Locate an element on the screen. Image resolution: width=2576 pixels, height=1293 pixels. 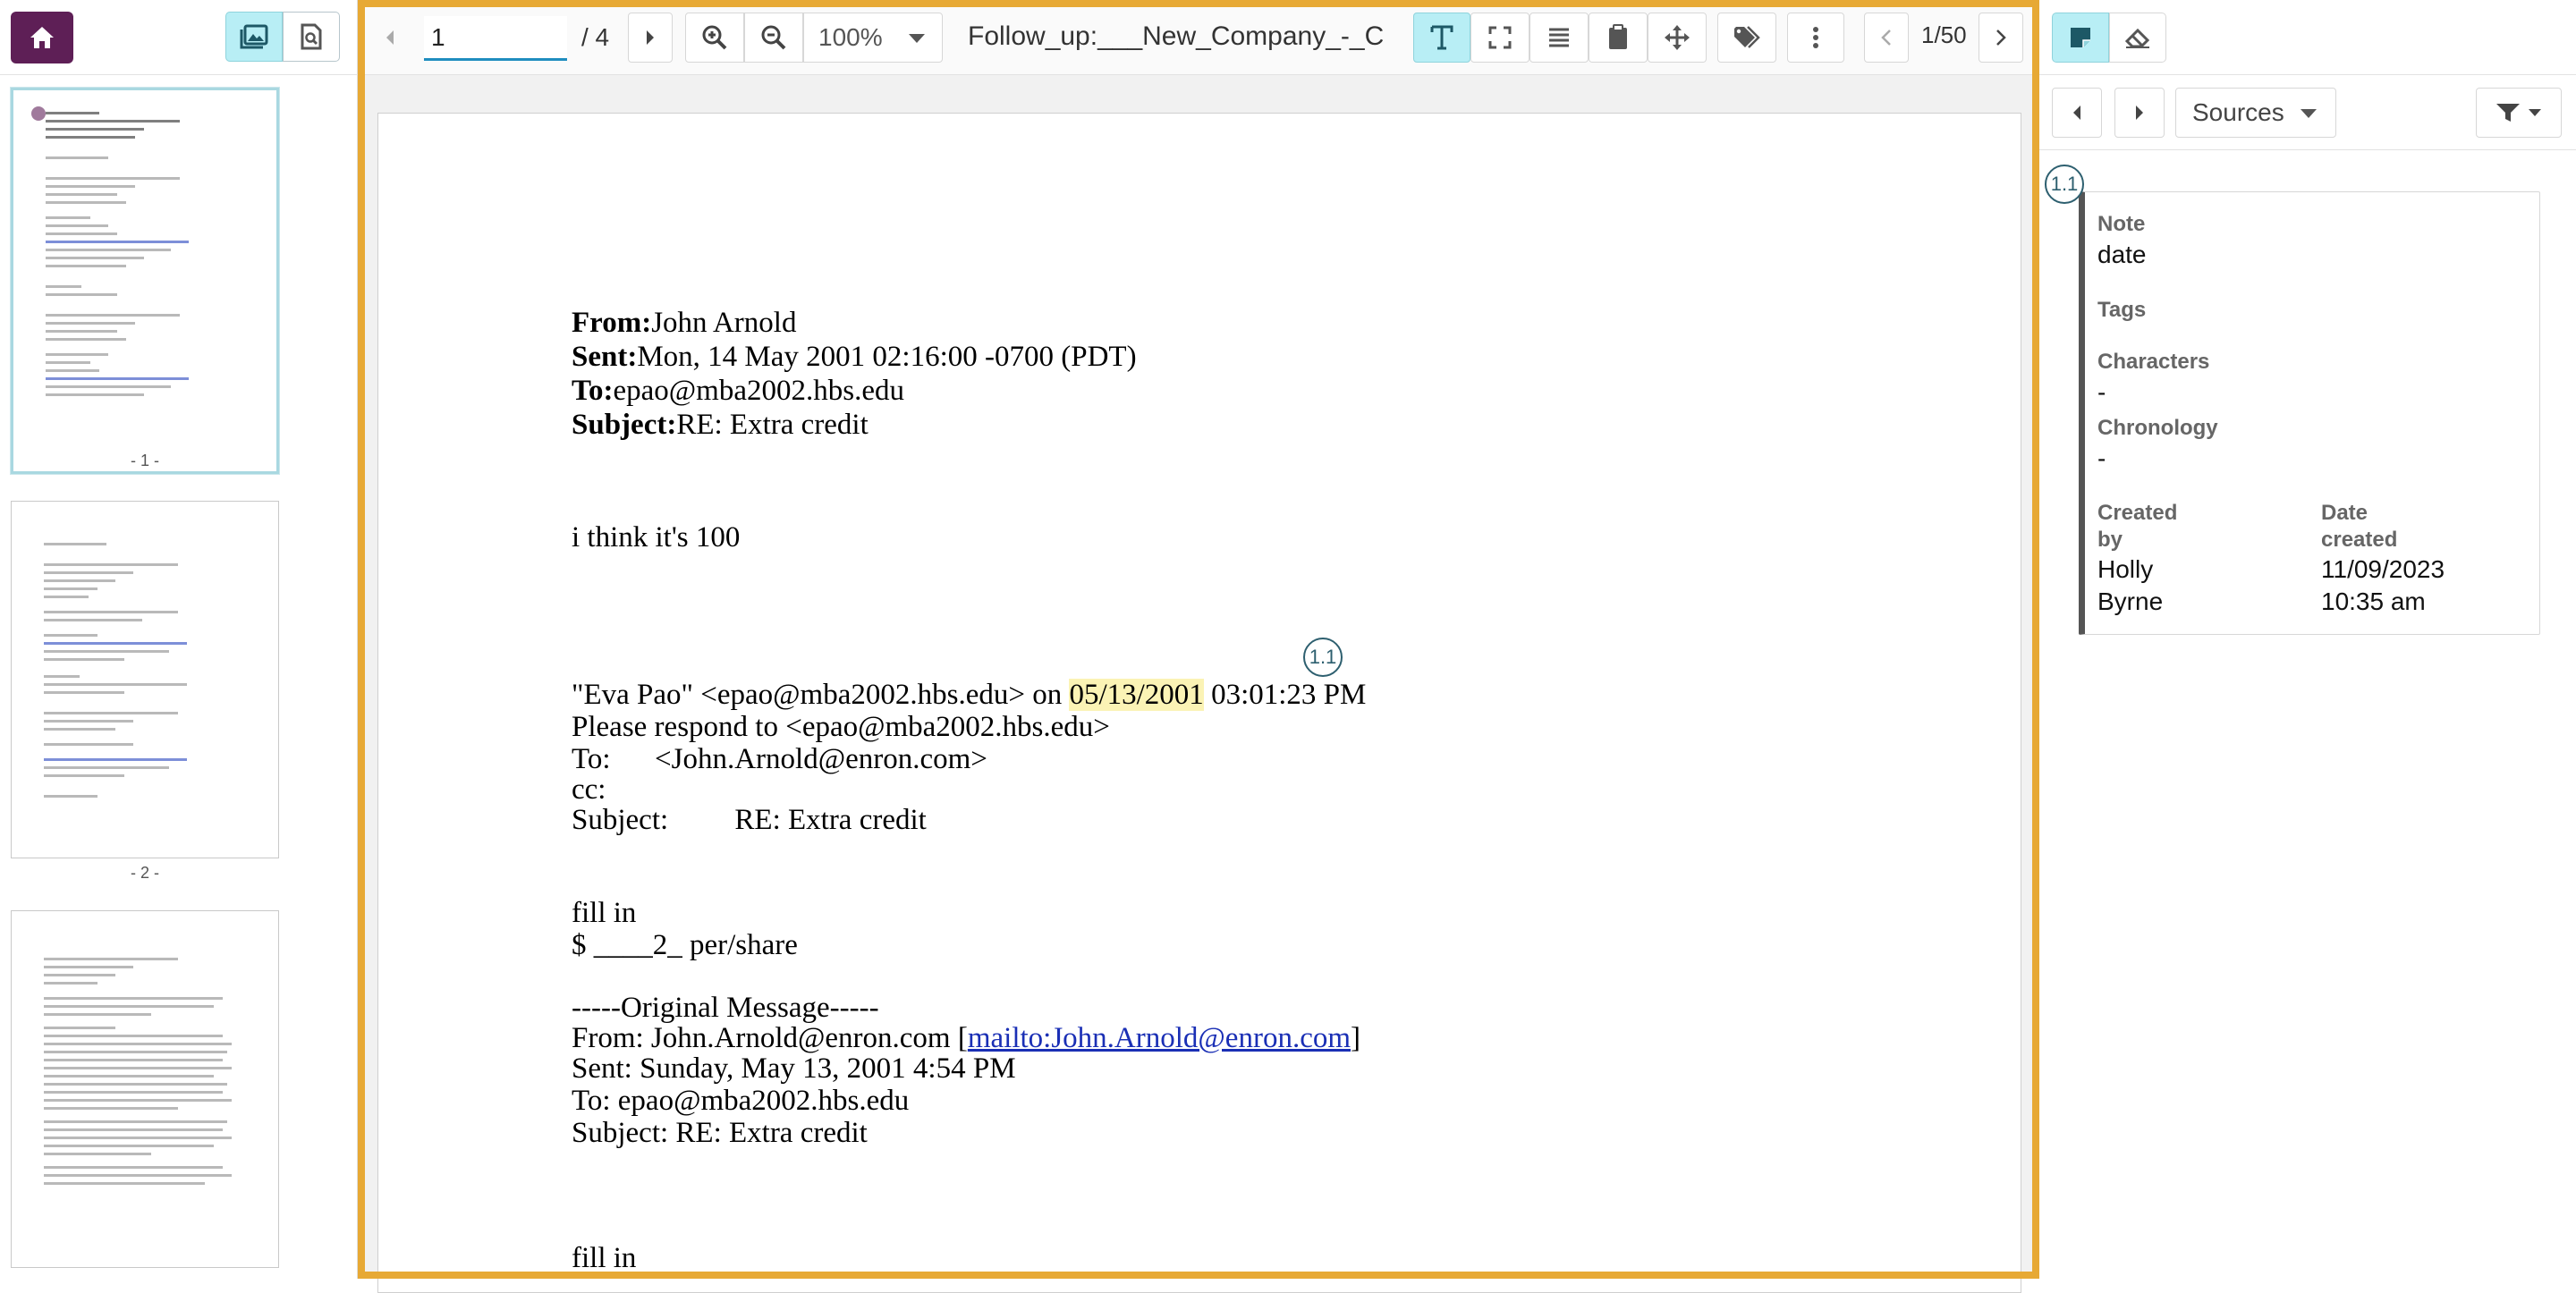
fullscreen-button is located at coordinates (1500, 38).